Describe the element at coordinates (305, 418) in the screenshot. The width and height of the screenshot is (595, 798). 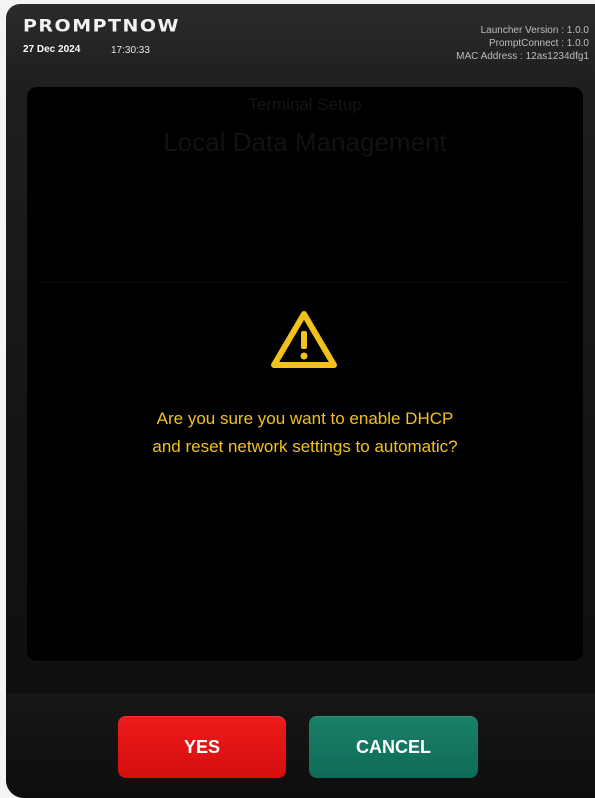
I see `message-line-1: Are you sure you want to enable DHCP` at that location.